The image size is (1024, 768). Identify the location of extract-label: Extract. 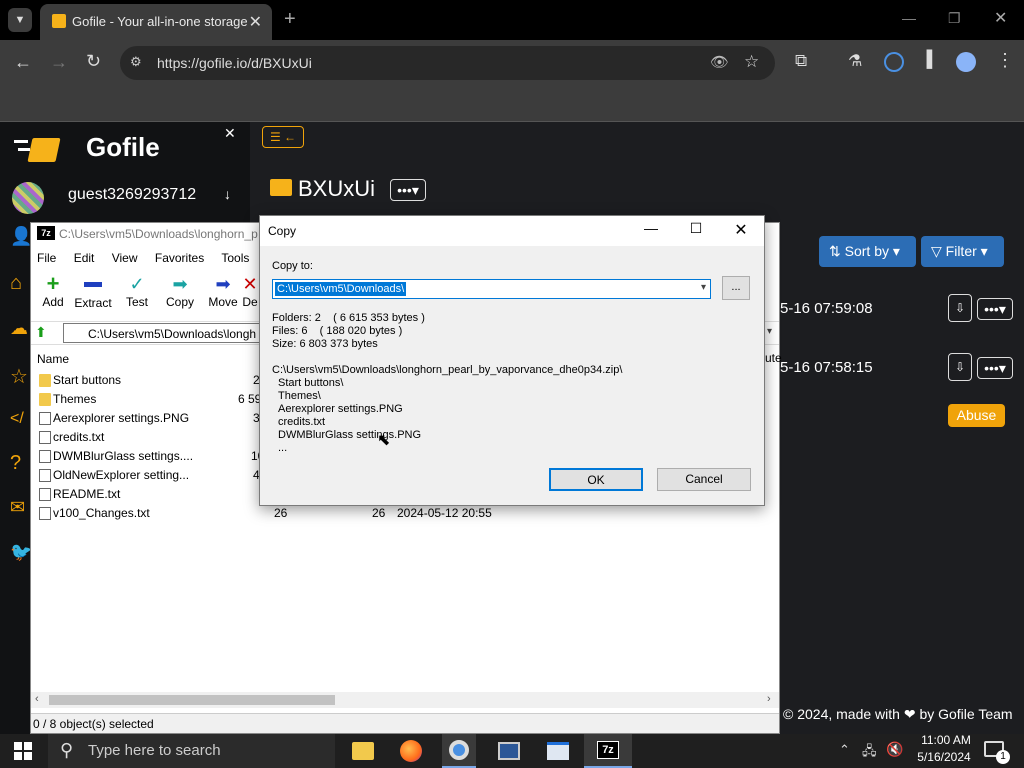
(93, 303).